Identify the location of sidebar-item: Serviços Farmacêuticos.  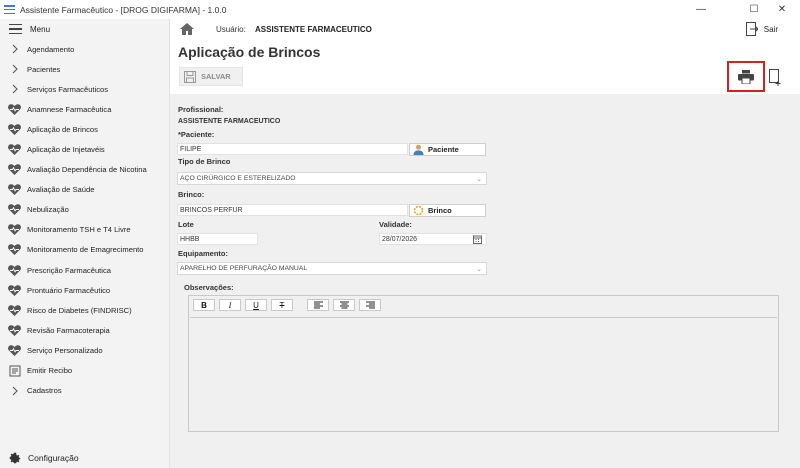
(84, 89).